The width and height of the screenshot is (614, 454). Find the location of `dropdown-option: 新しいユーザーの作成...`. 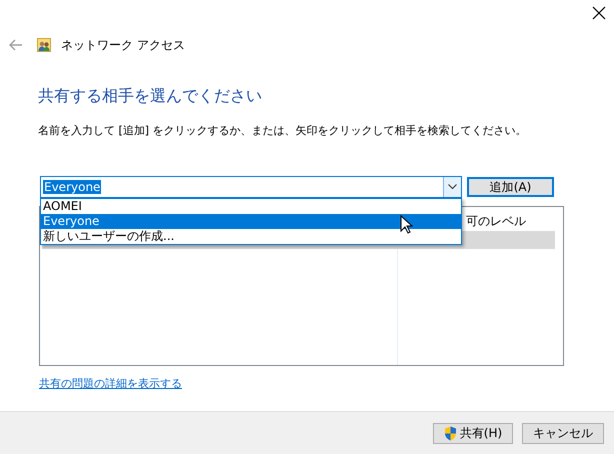

dropdown-option: 新しいユーザーの作成... is located at coordinates (251, 236).